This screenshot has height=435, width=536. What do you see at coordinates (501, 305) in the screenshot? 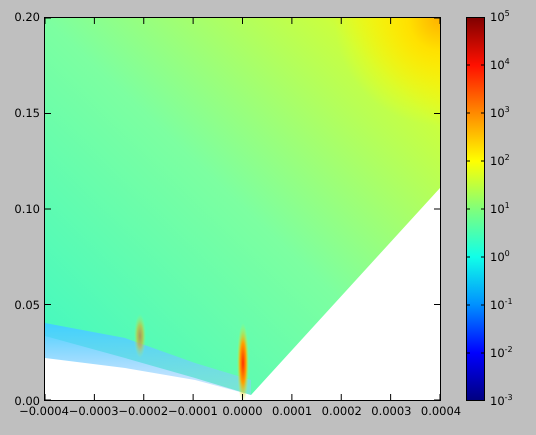
I see `colorbar-tick-label: 10$^{-1}$` at bounding box center [501, 305].